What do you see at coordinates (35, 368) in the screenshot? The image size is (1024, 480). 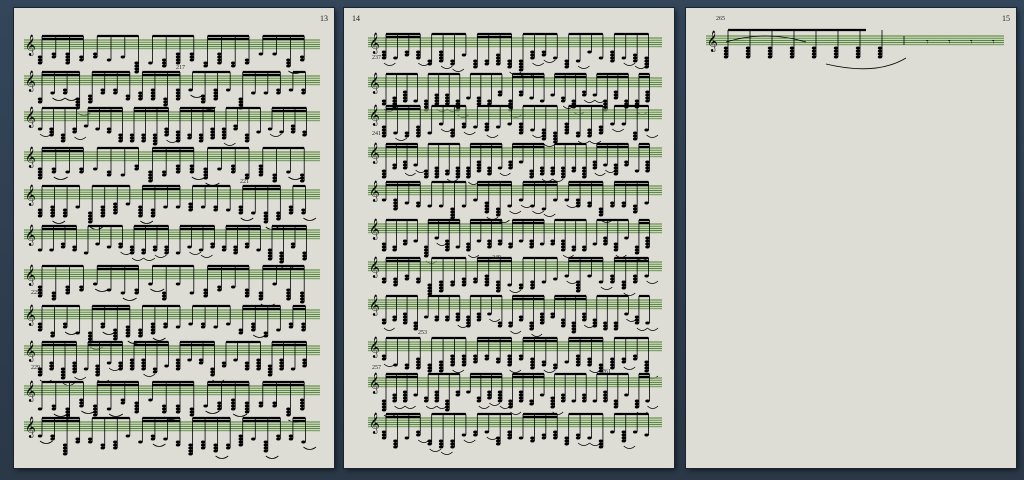 I see `measure-number: 229` at bounding box center [35, 368].